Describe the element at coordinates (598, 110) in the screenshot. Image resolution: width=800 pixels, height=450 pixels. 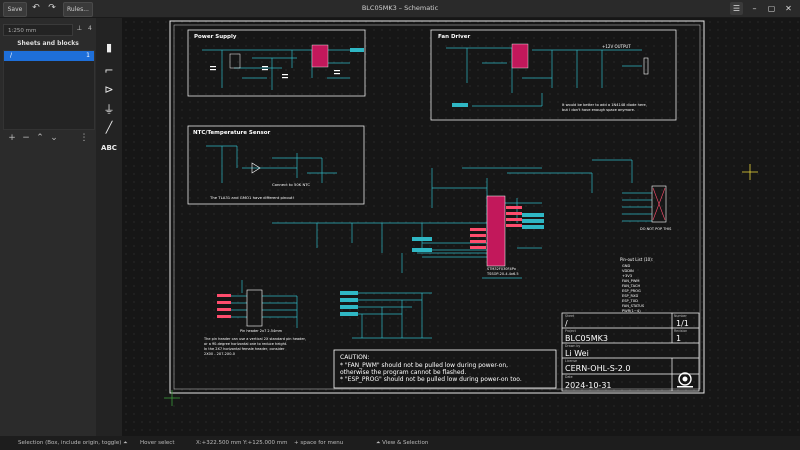
I see `fan-note-line2: but I don't have enough space anymore.` at that location.